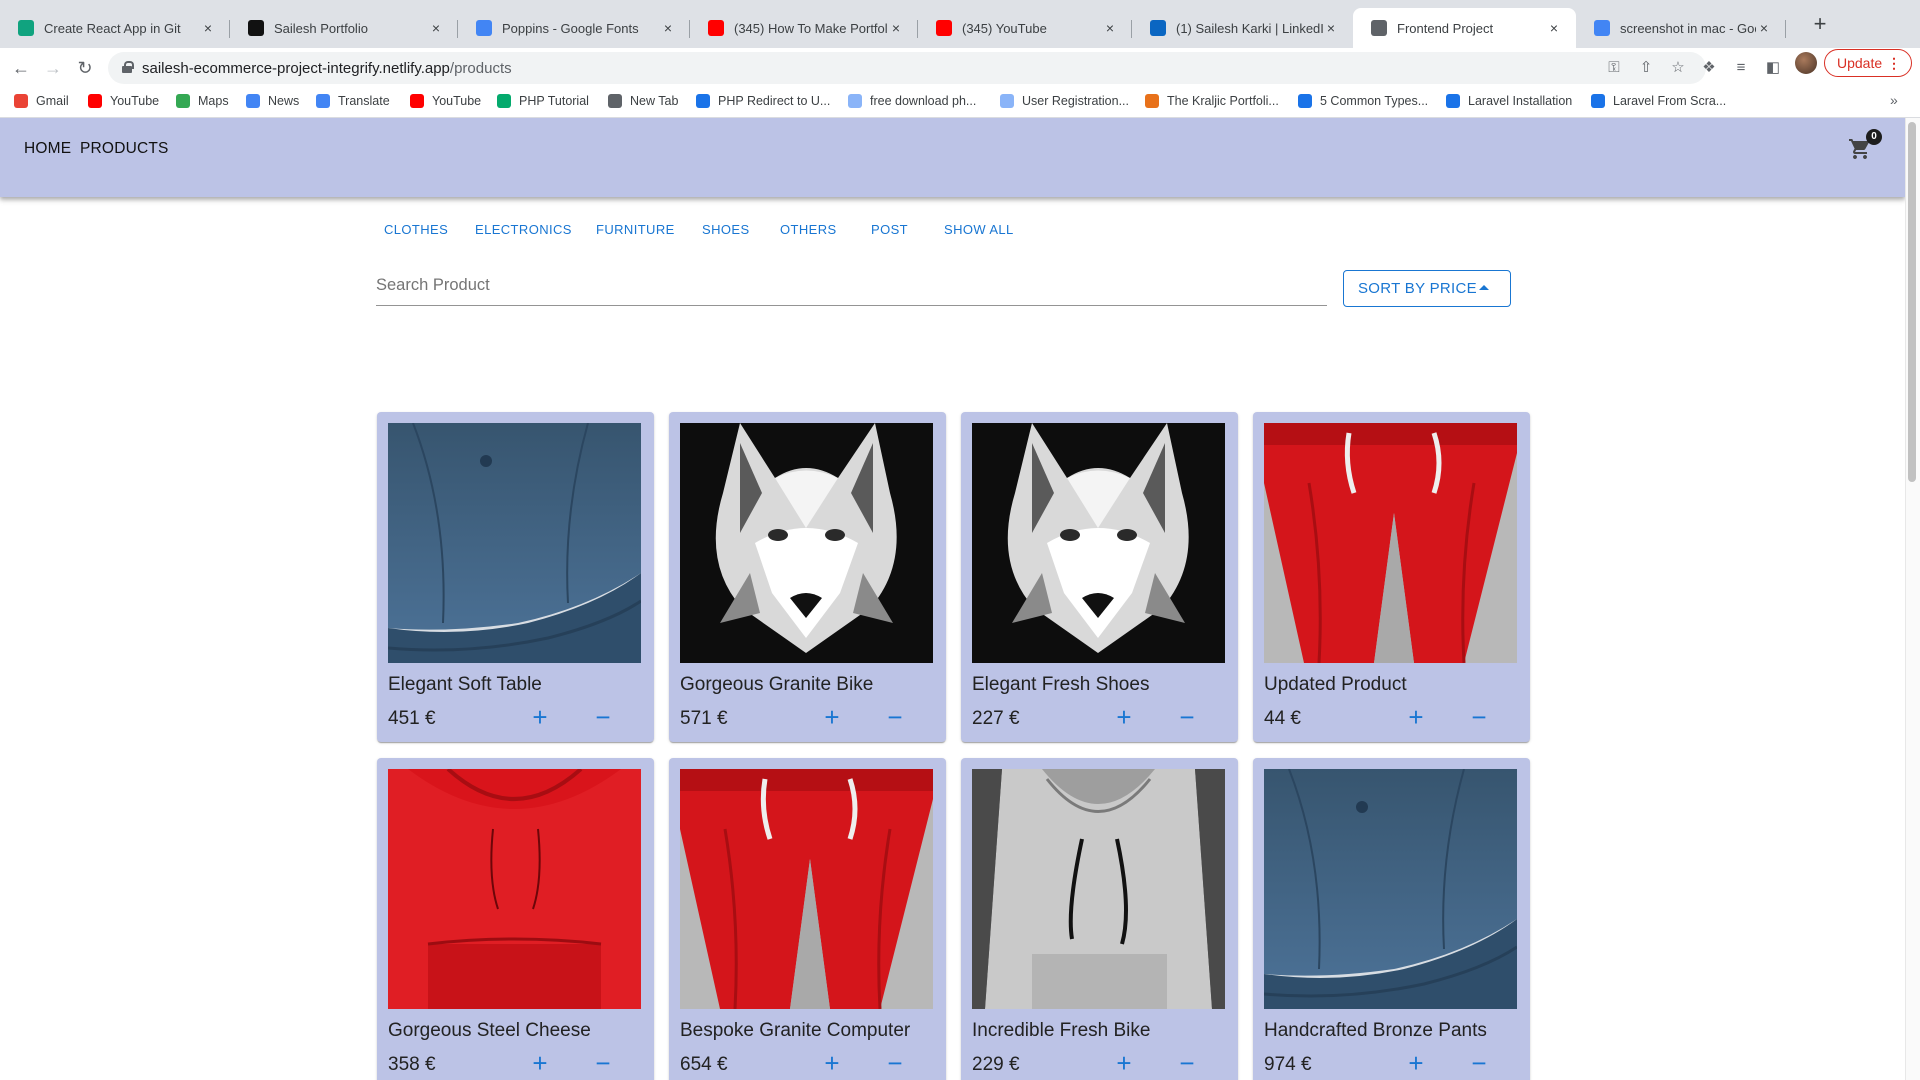  Describe the element at coordinates (1025, 28) in the screenshot. I see `tab-5: (345) YouTube ×` at that location.